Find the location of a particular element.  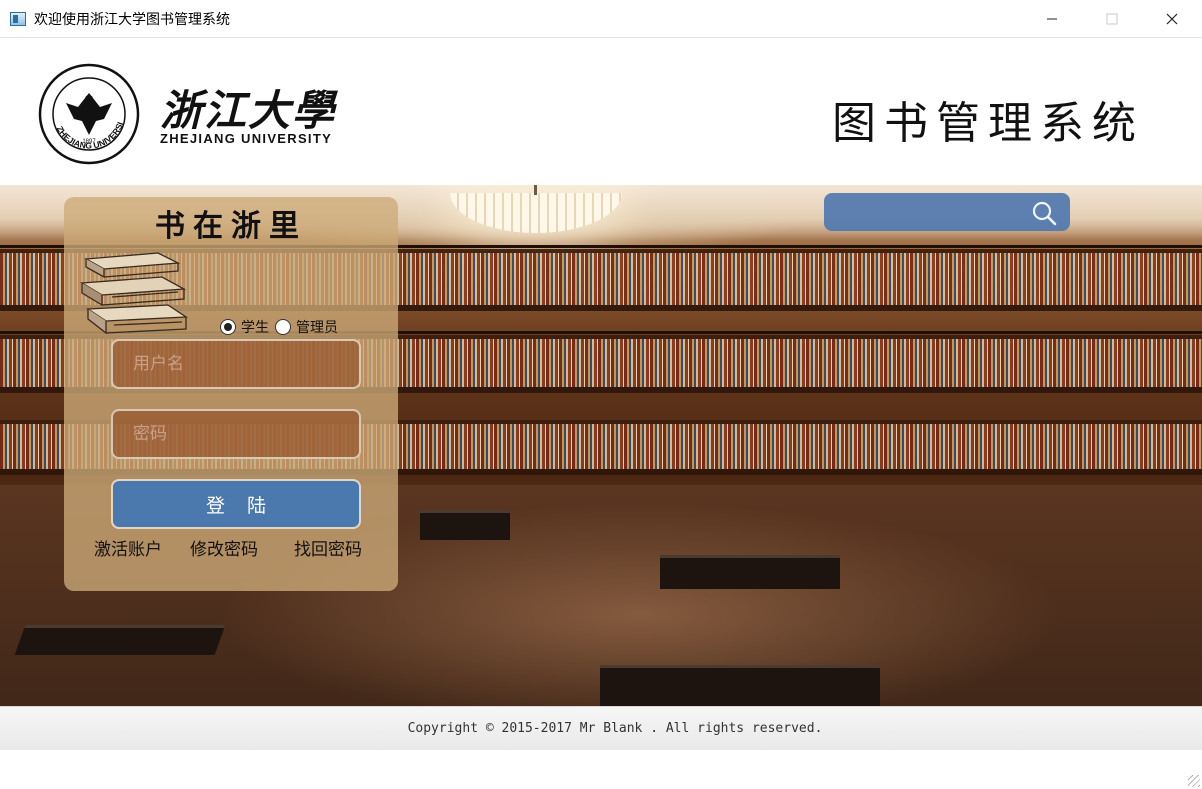

university-name-cn: 浙江大學 is located at coordinates (248, 110).